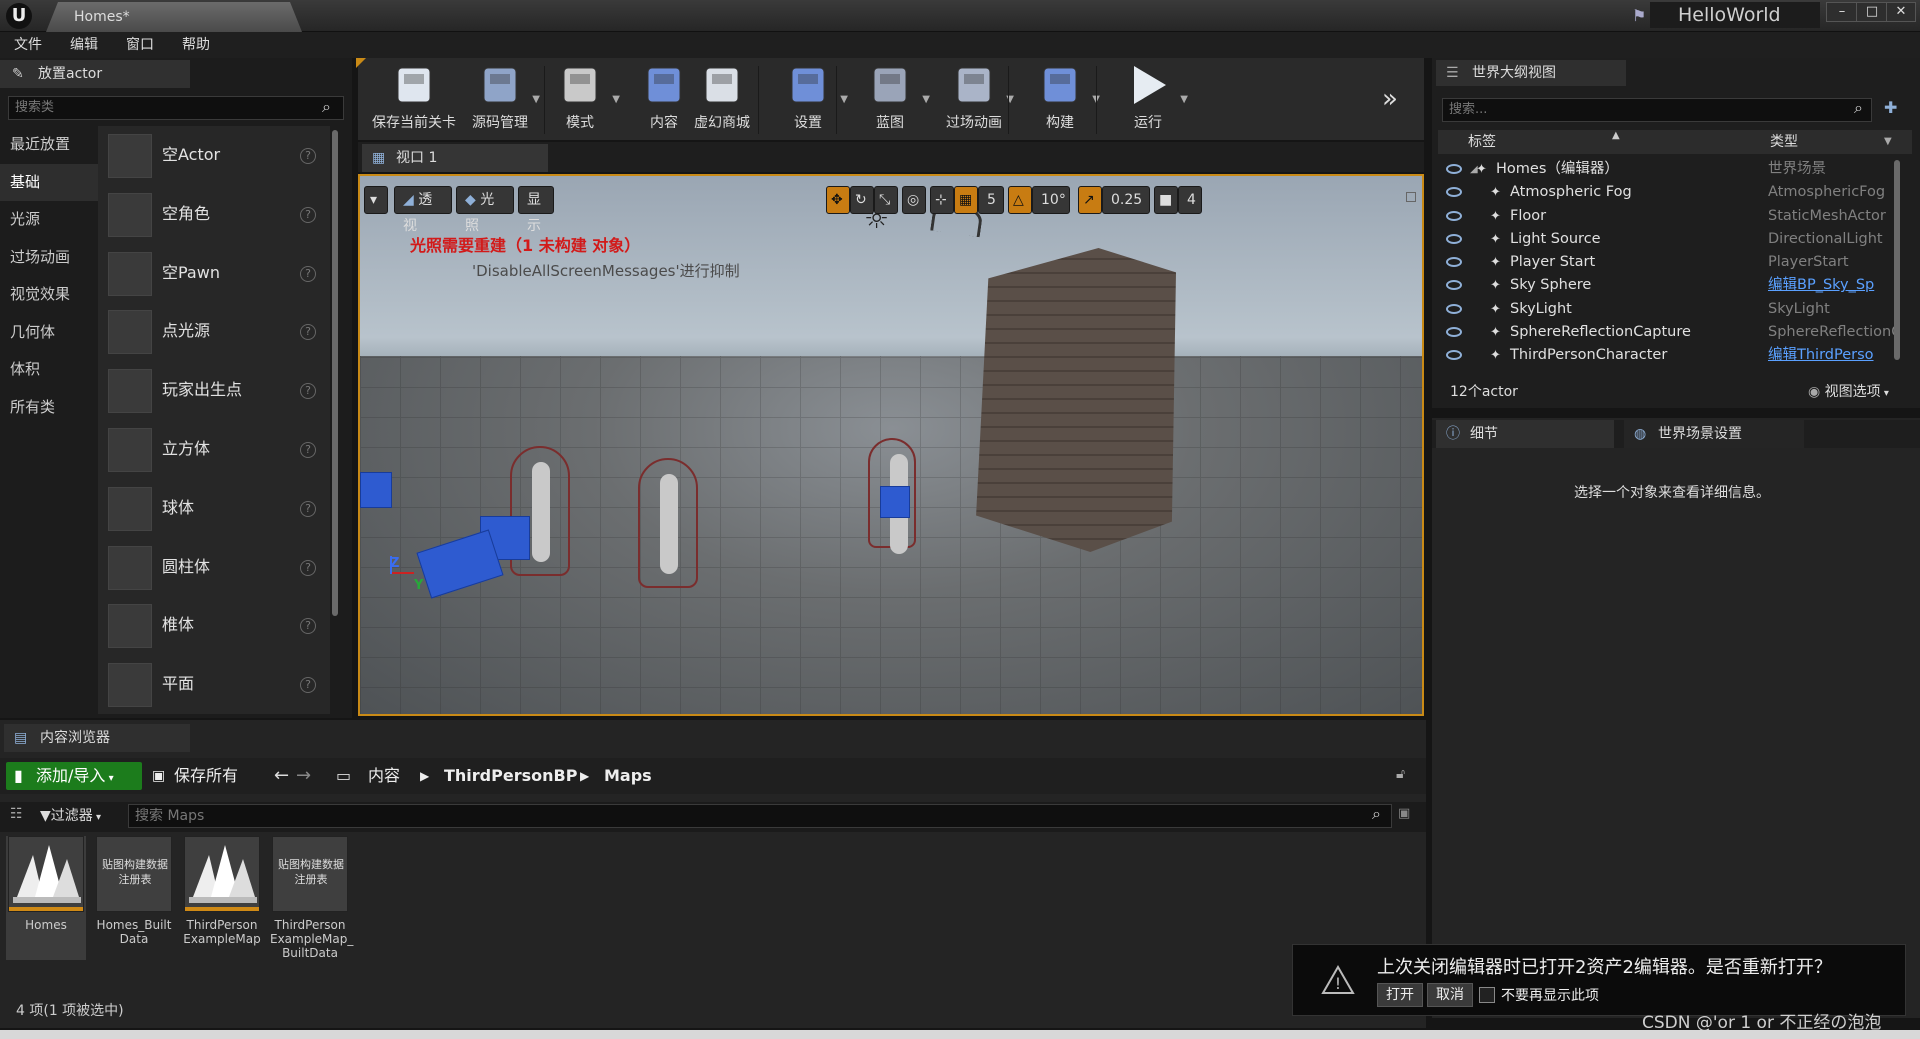  I want to click on place-actor-item: 圆柱体?, so click(214, 567).